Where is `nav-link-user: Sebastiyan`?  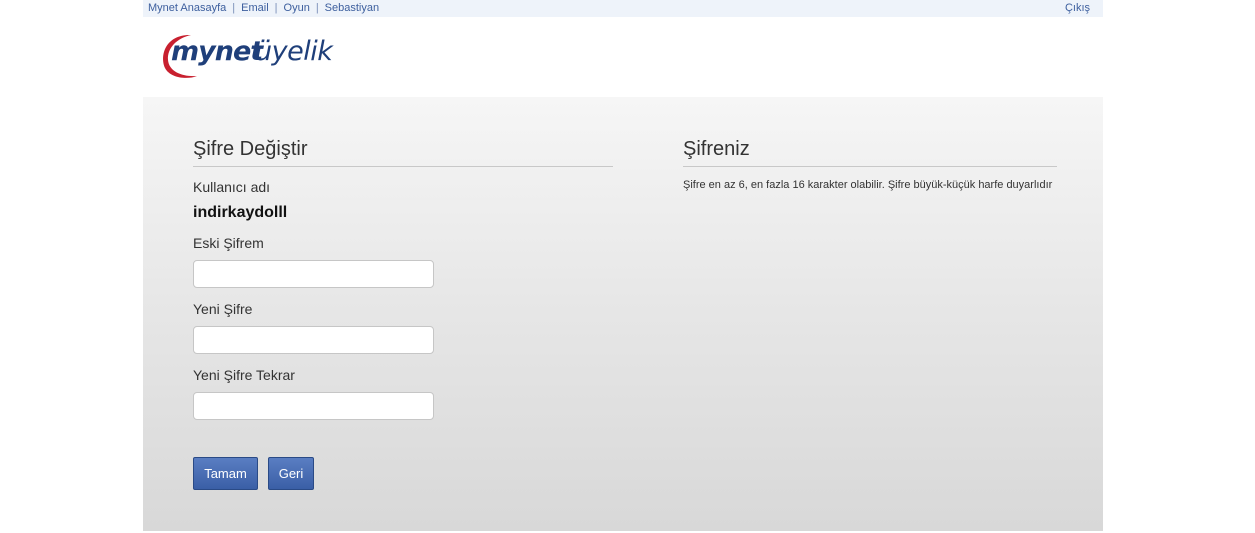 nav-link-user: Sebastiyan is located at coordinates (352, 8).